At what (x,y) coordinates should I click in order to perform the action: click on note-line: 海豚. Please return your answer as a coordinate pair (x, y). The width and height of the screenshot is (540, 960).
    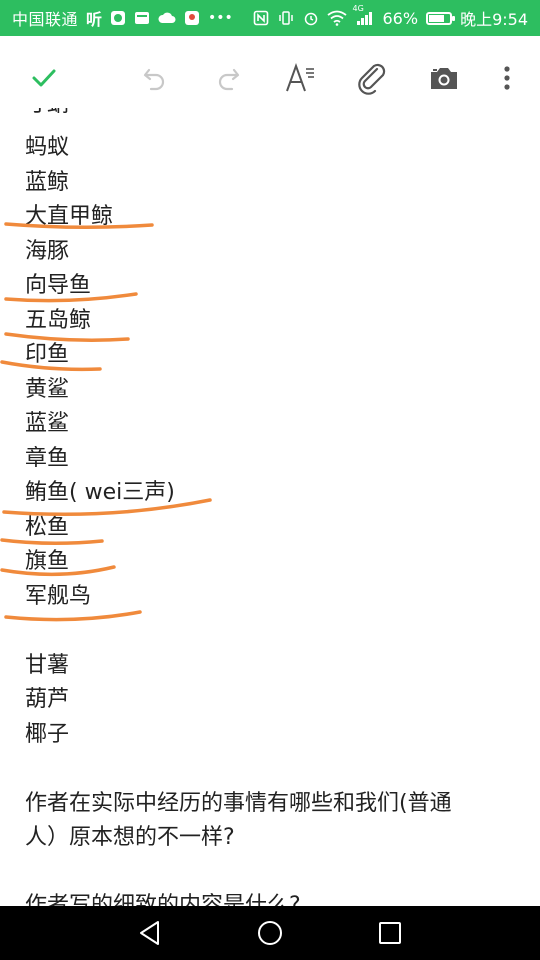
    Looking at the image, I should click on (47, 251).